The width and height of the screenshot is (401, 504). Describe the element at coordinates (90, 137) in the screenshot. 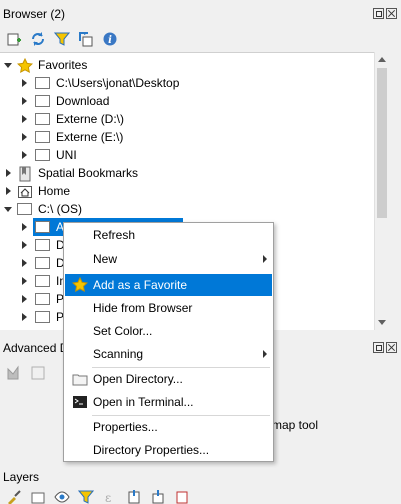

I see `tree-item-label: Externe (E:\)` at that location.